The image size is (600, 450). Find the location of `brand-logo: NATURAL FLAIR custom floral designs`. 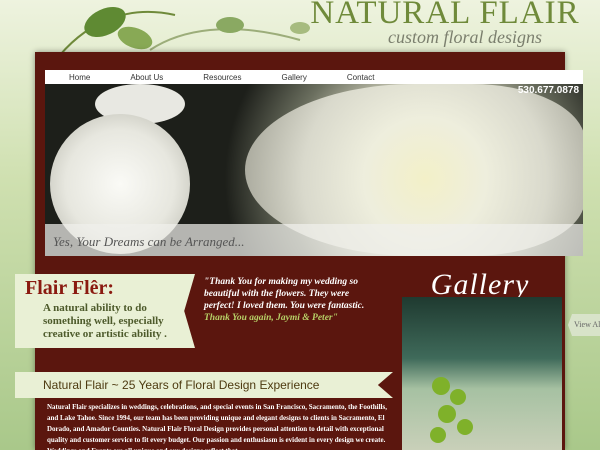

brand-logo: NATURAL FLAIR custom floral designs is located at coordinates (445, 24).